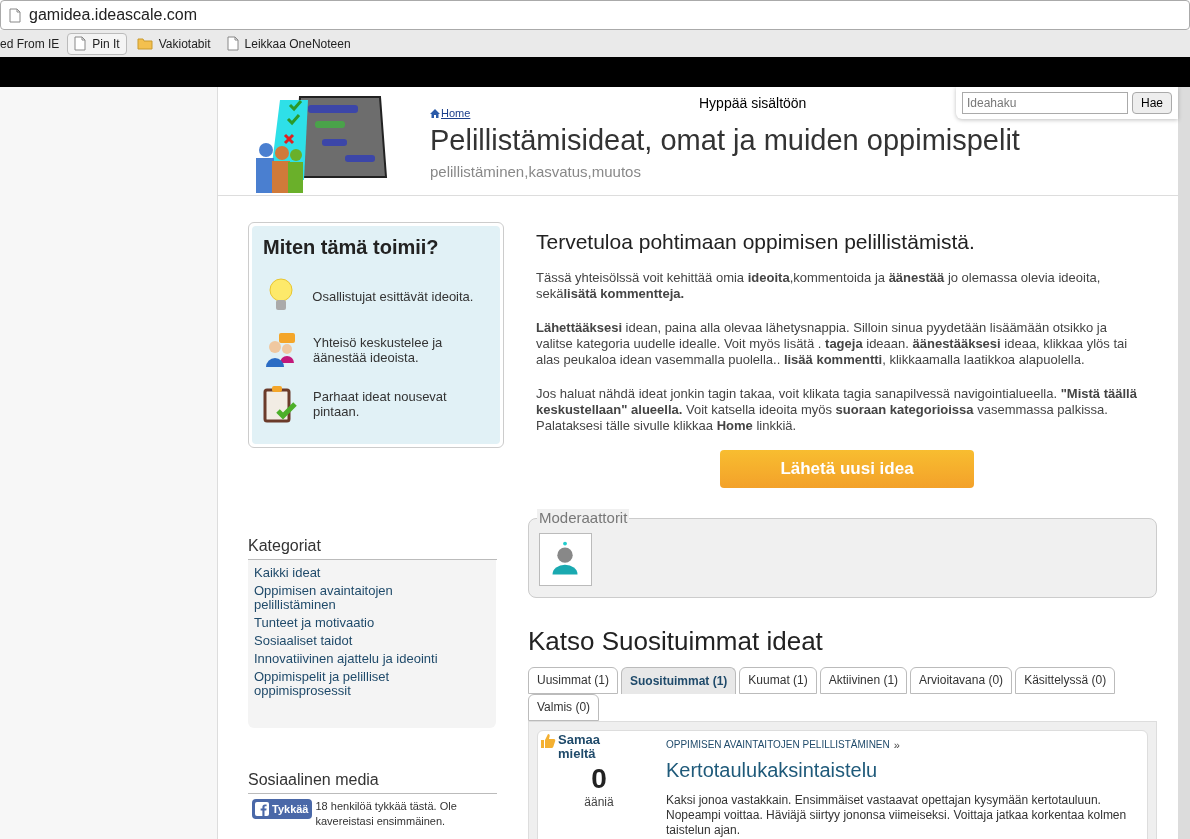 The height and width of the screenshot is (839, 1190). What do you see at coordinates (354, 598) in the screenshot?
I see `category-link: Oppimisen avaintaitojen pelillistäminen` at bounding box center [354, 598].